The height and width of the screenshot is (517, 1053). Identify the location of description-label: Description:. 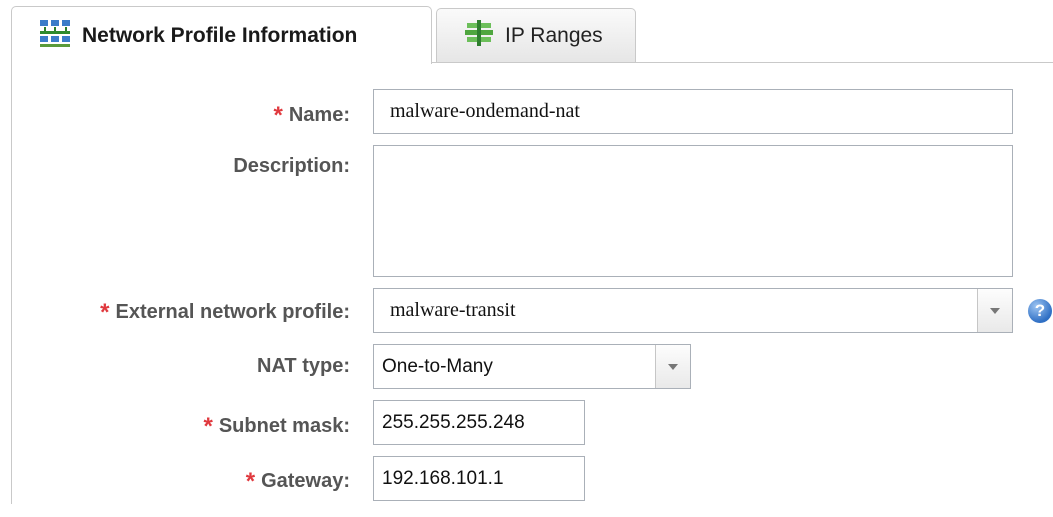
(291, 166).